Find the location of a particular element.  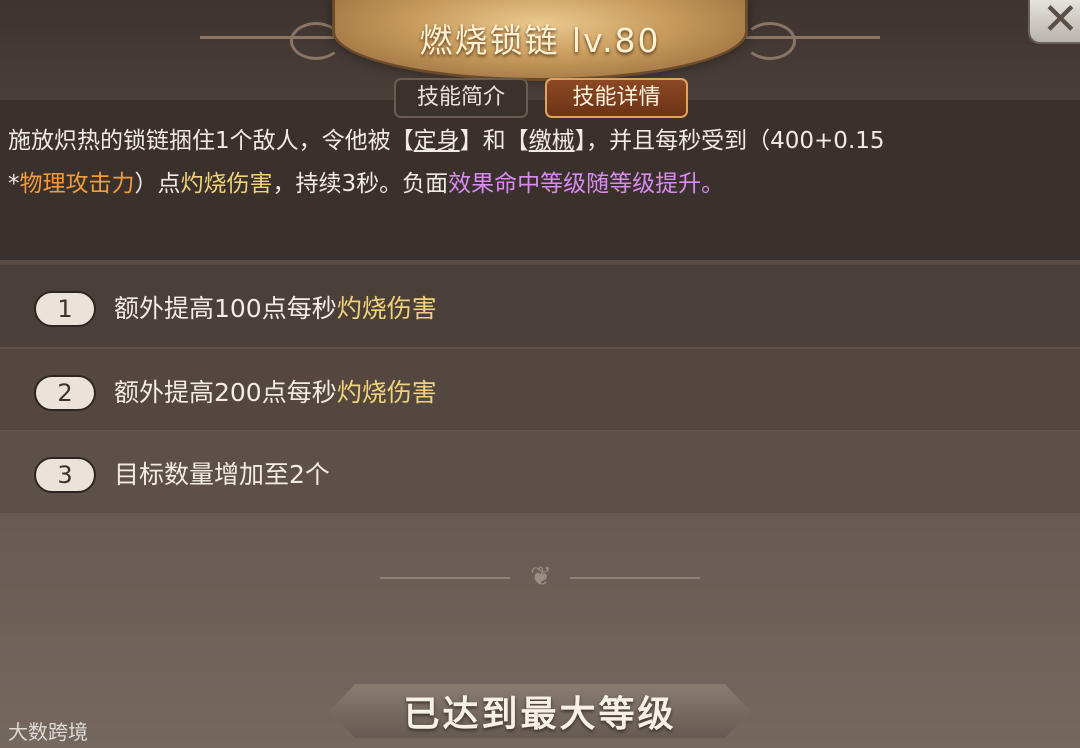

header-bar: 燃烧锁链 lv.80 is located at coordinates (540, 50).